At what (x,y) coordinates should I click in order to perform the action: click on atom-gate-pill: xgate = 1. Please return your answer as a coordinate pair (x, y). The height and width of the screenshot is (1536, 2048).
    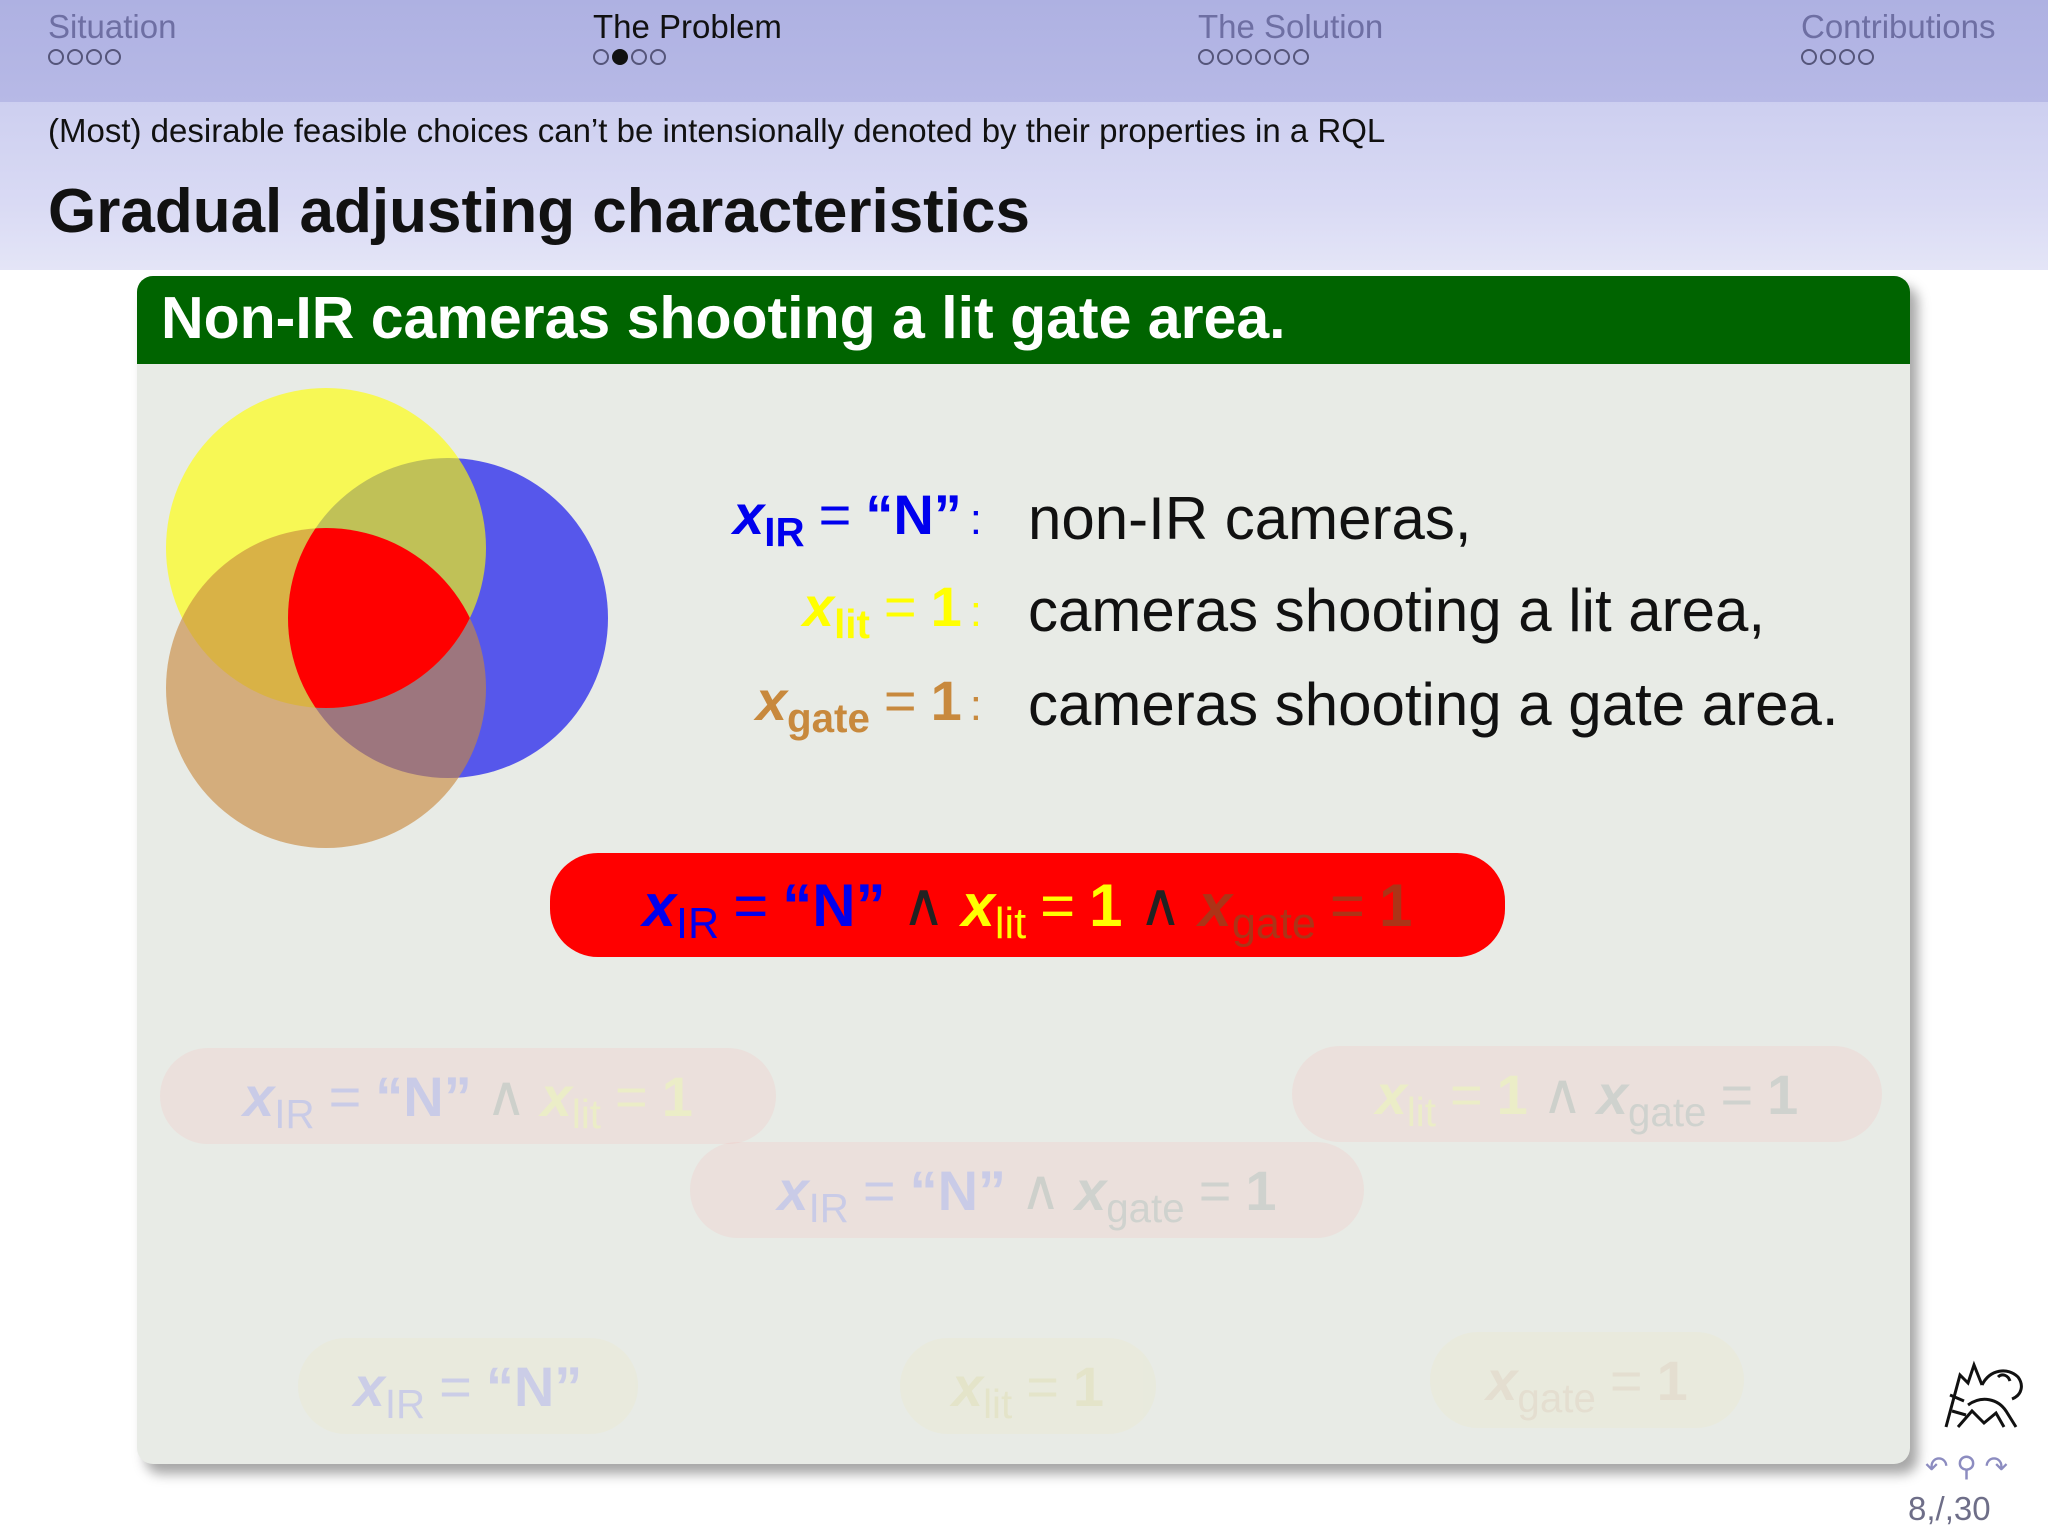
    Looking at the image, I should click on (1587, 1380).